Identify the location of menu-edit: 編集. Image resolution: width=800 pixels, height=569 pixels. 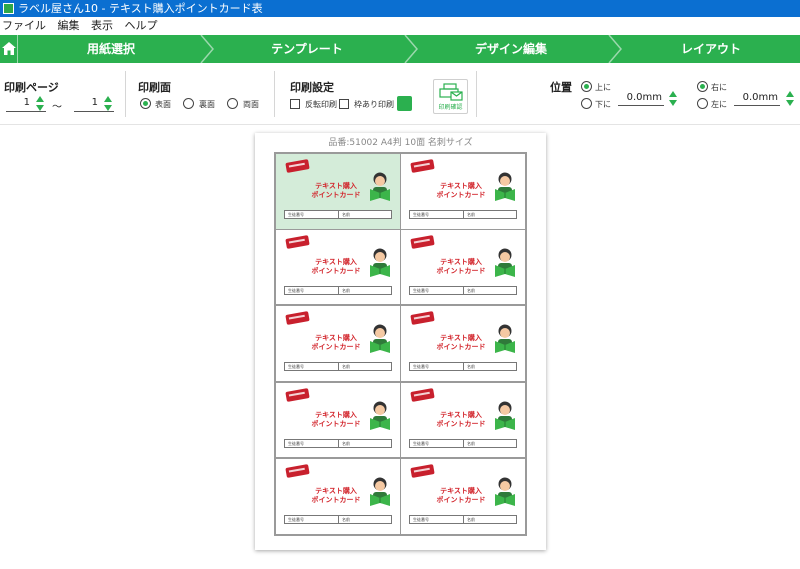
(72, 26).